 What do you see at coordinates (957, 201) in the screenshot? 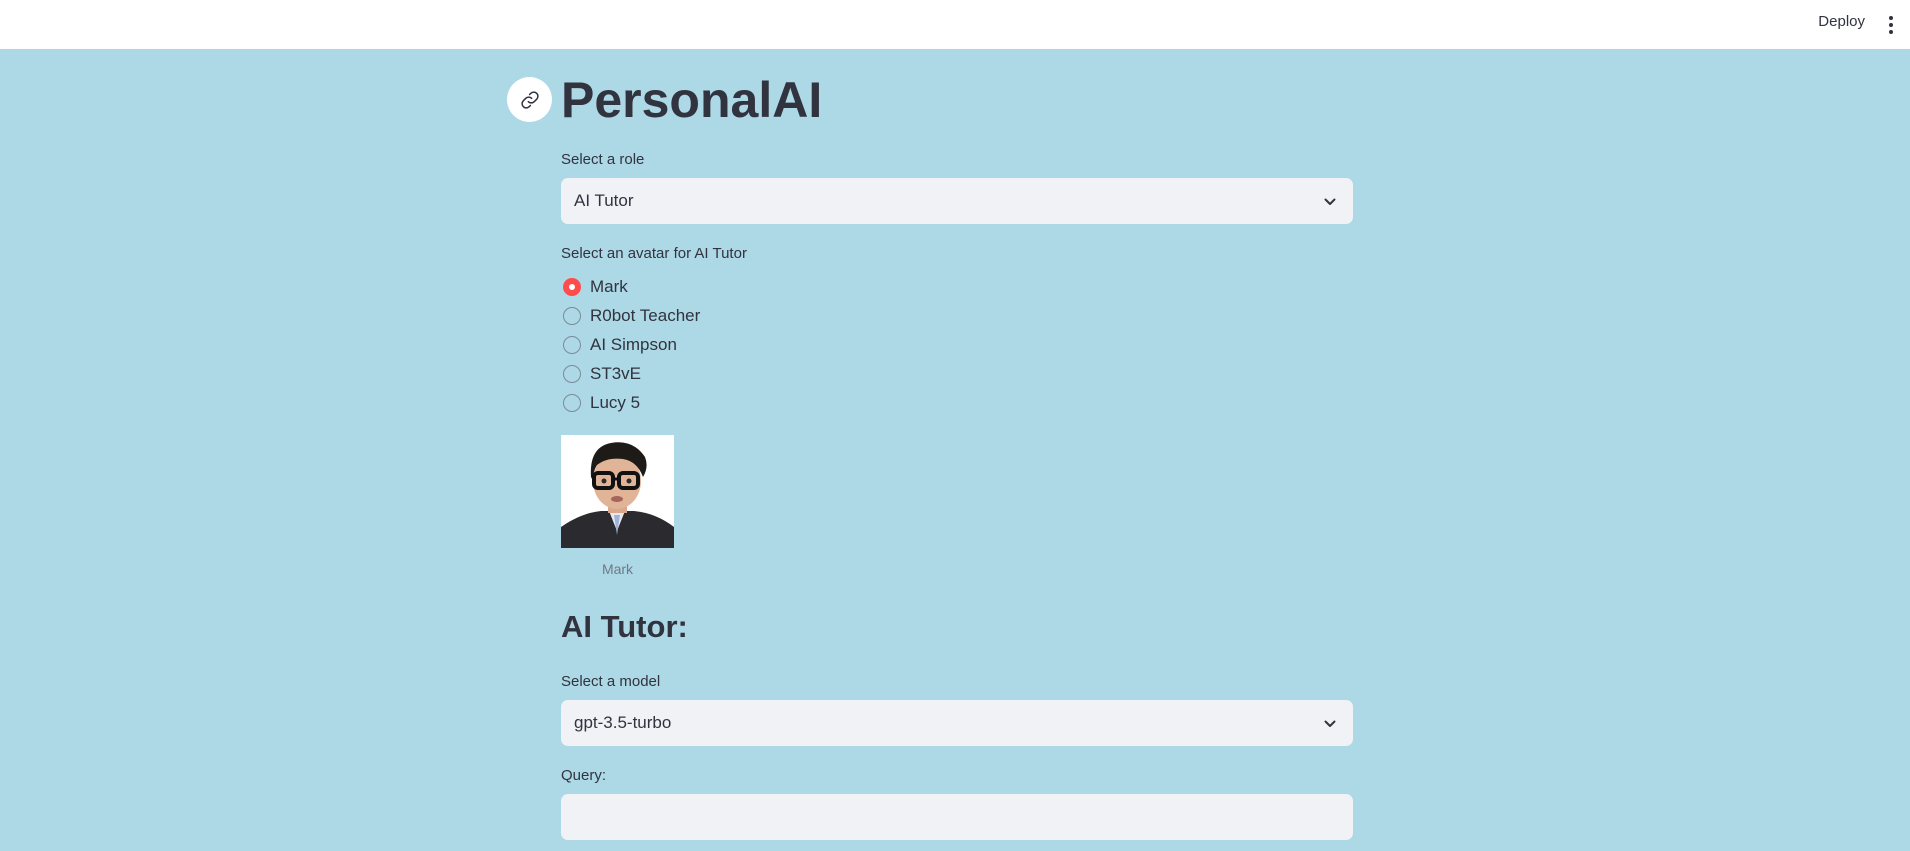
I see `role-select: AI Tutor` at bounding box center [957, 201].